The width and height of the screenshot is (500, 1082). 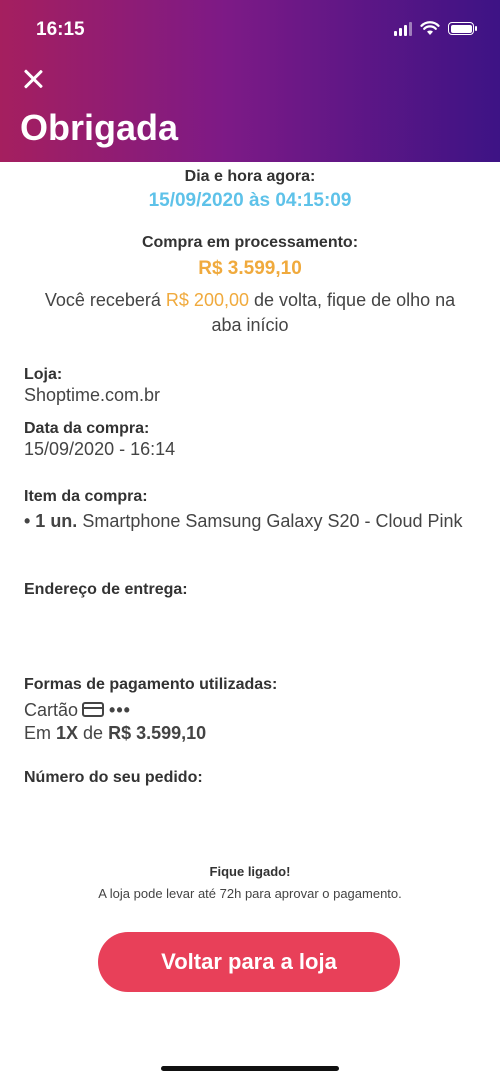 I want to click on installments-mid: de, so click(x=93, y=733).